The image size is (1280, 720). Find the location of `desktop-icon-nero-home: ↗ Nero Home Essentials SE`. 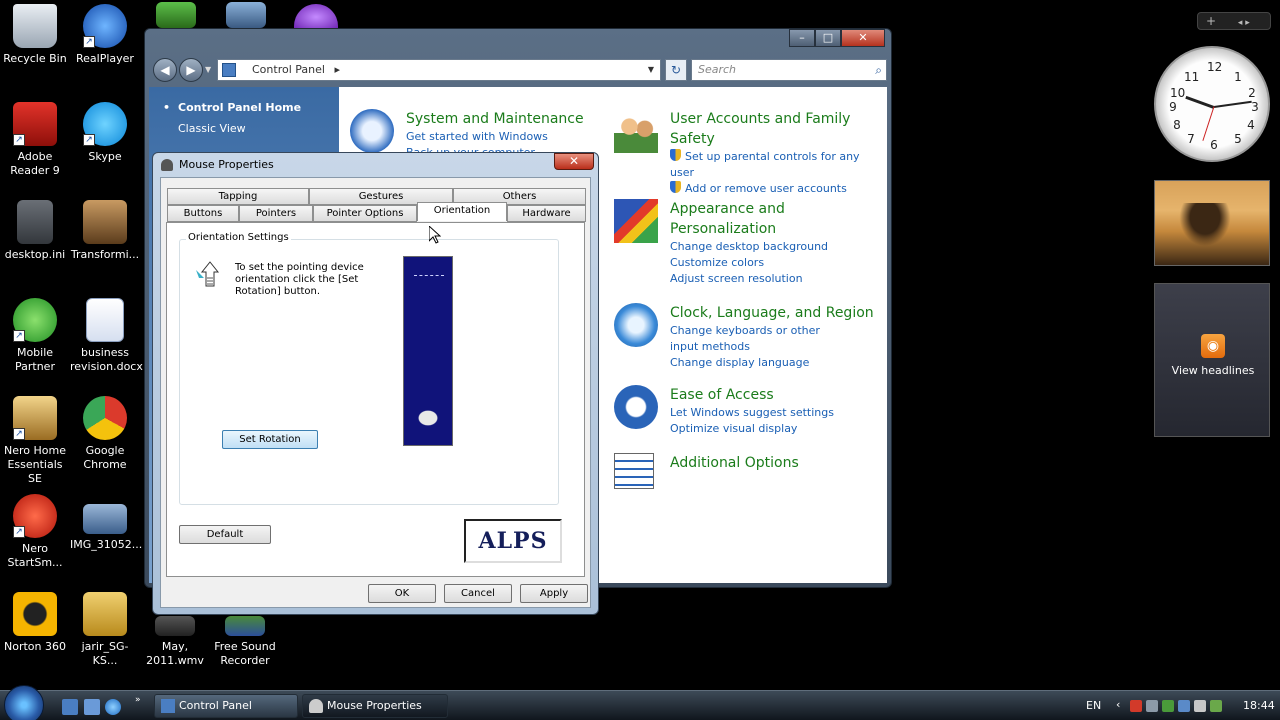

desktop-icon-nero-home: ↗ Nero Home Essentials SE is located at coordinates (35, 441).